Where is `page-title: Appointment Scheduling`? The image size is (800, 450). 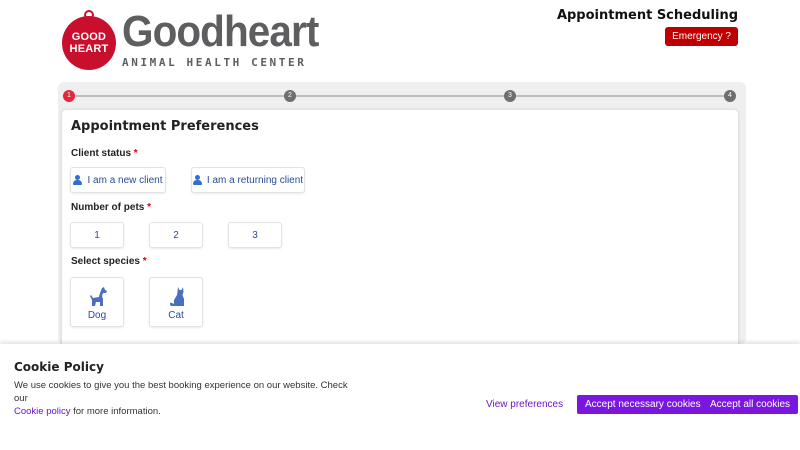 page-title: Appointment Scheduling is located at coordinates (647, 15).